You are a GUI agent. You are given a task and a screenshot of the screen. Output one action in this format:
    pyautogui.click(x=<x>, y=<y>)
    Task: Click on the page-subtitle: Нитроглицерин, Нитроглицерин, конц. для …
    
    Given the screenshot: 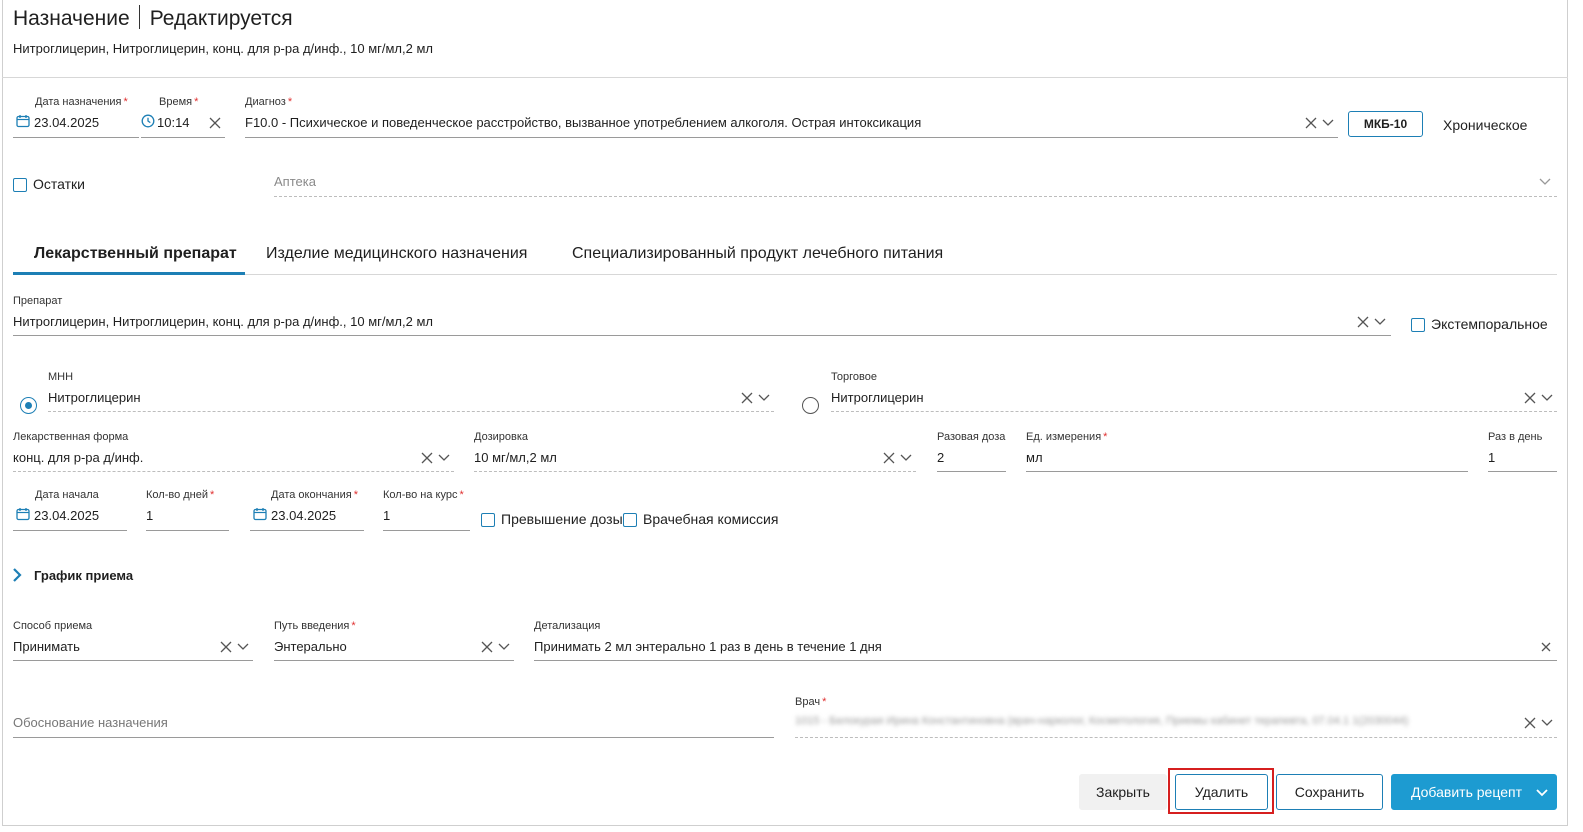 What is the action you would take?
    pyautogui.click(x=223, y=48)
    